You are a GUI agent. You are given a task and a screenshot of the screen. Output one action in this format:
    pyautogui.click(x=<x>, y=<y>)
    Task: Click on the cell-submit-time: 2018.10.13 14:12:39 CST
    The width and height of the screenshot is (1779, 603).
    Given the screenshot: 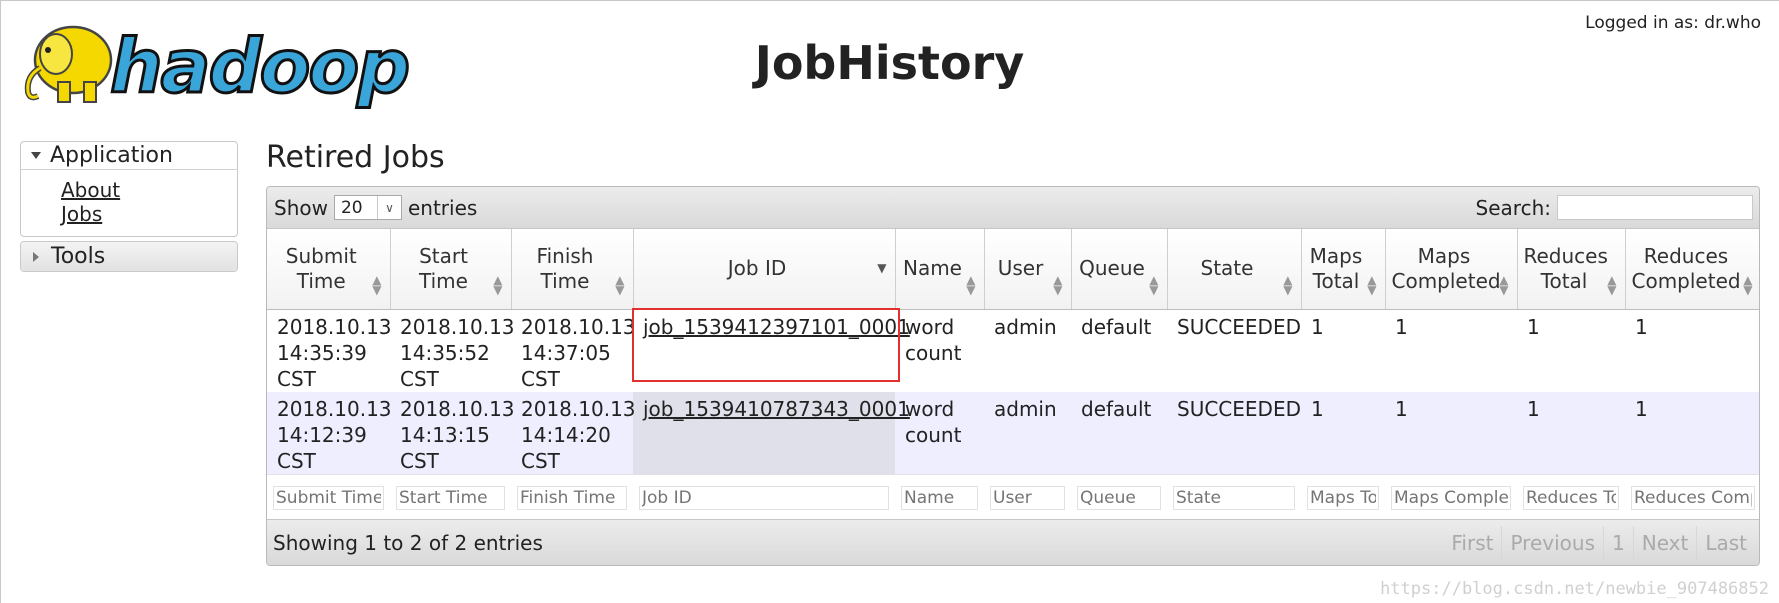 What is the action you would take?
    pyautogui.click(x=329, y=432)
    